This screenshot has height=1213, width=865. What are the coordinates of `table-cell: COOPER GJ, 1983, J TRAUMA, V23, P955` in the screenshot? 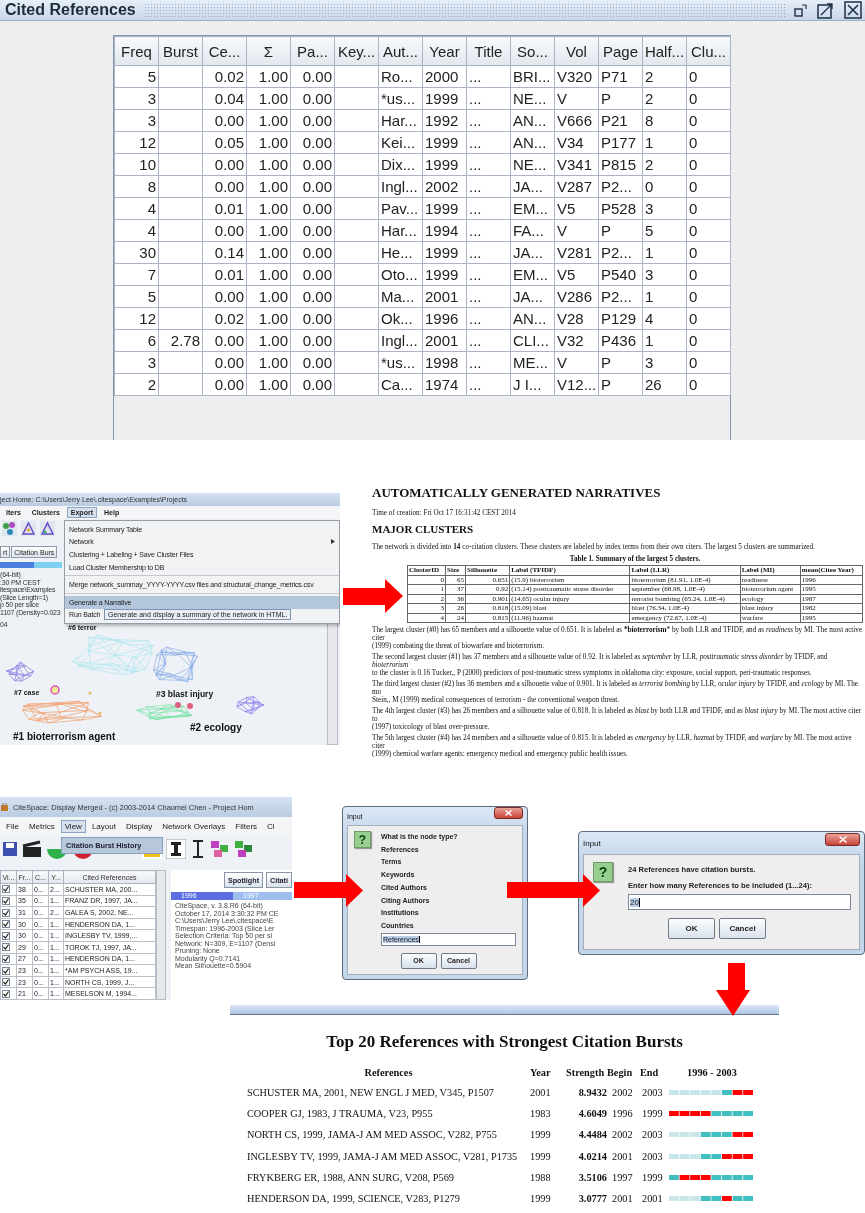 It's located at (388, 1114).